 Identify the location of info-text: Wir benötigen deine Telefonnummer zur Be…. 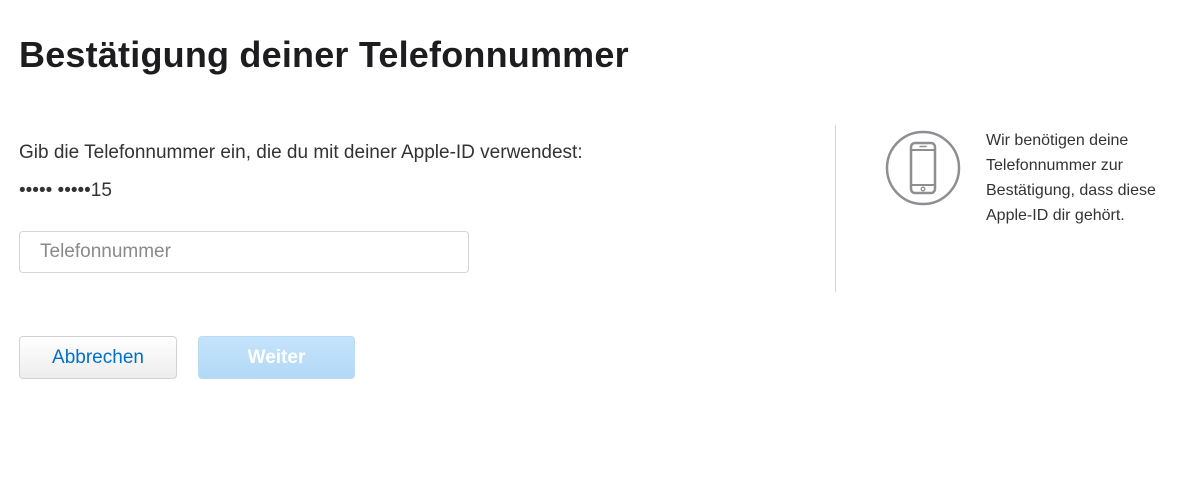
(1071, 178).